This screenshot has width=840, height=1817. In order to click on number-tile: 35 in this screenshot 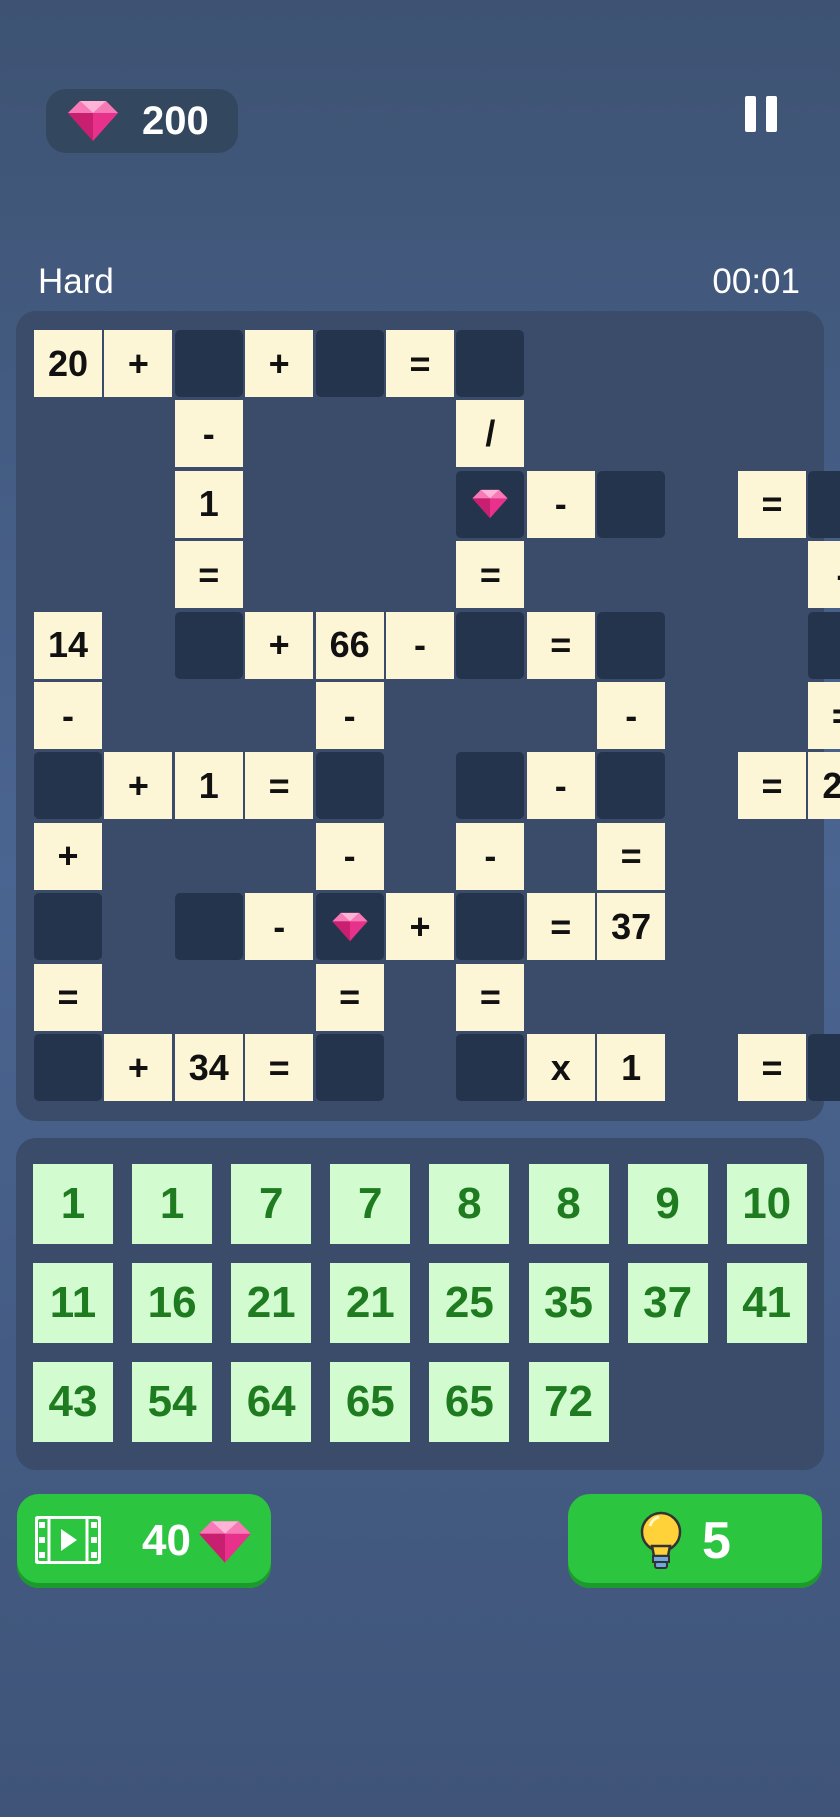, I will do `click(568, 1303)`.